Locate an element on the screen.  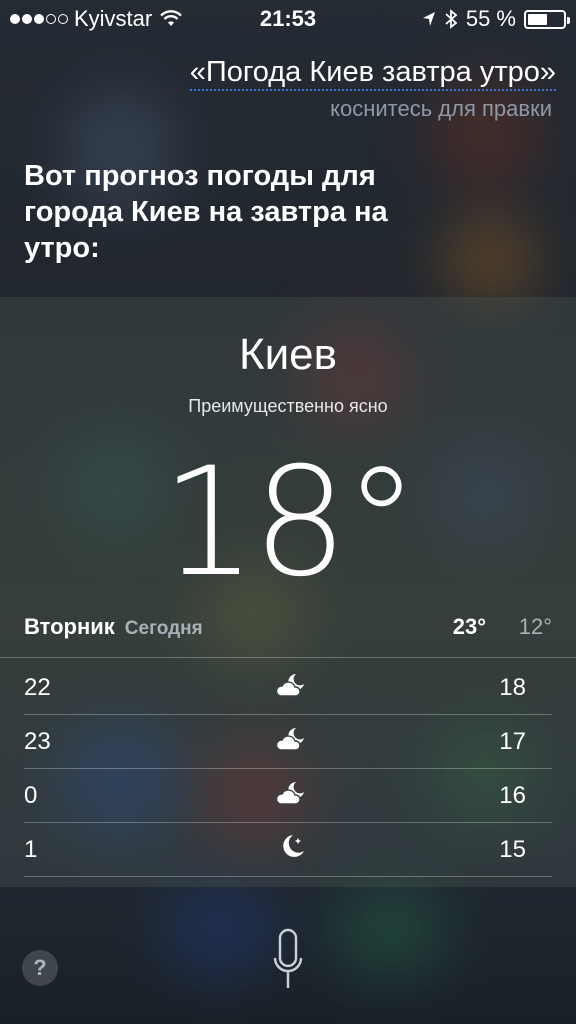
day-summary-row: Вторник Сегодня 23° 12° is located at coordinates (288, 629).